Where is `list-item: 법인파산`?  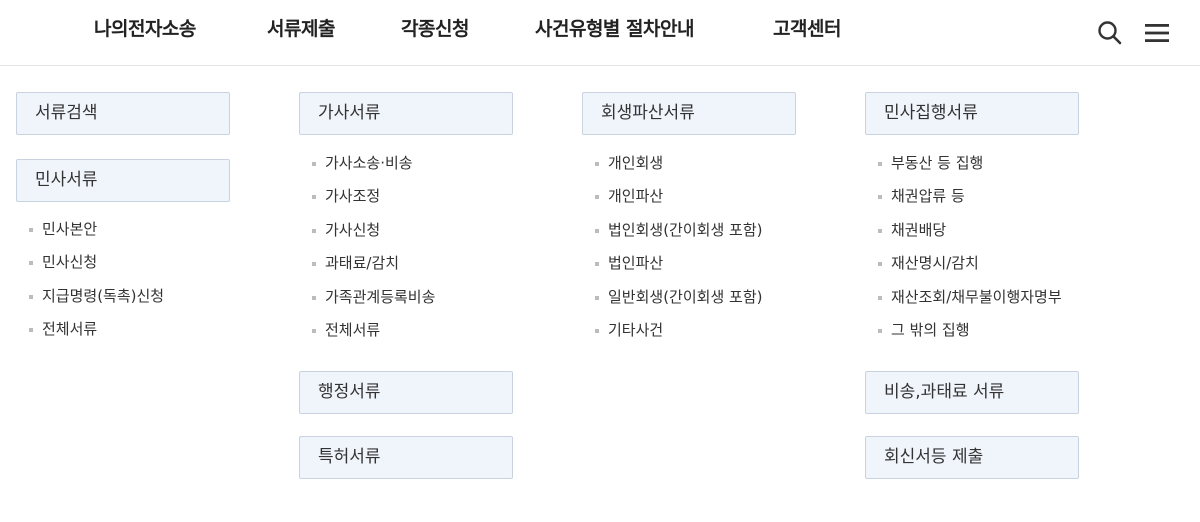 list-item: 법인파산 is located at coordinates (678, 269).